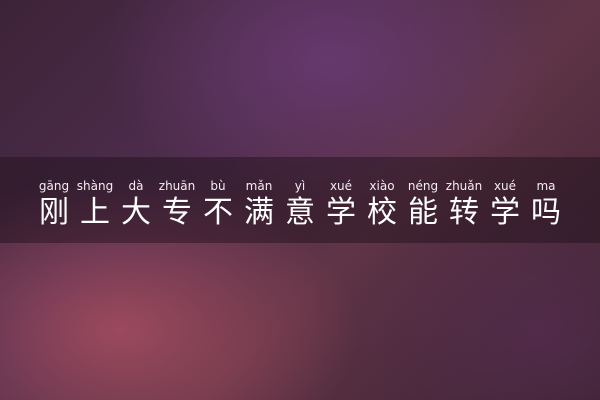  I want to click on title-char: dà 大, so click(136, 211).